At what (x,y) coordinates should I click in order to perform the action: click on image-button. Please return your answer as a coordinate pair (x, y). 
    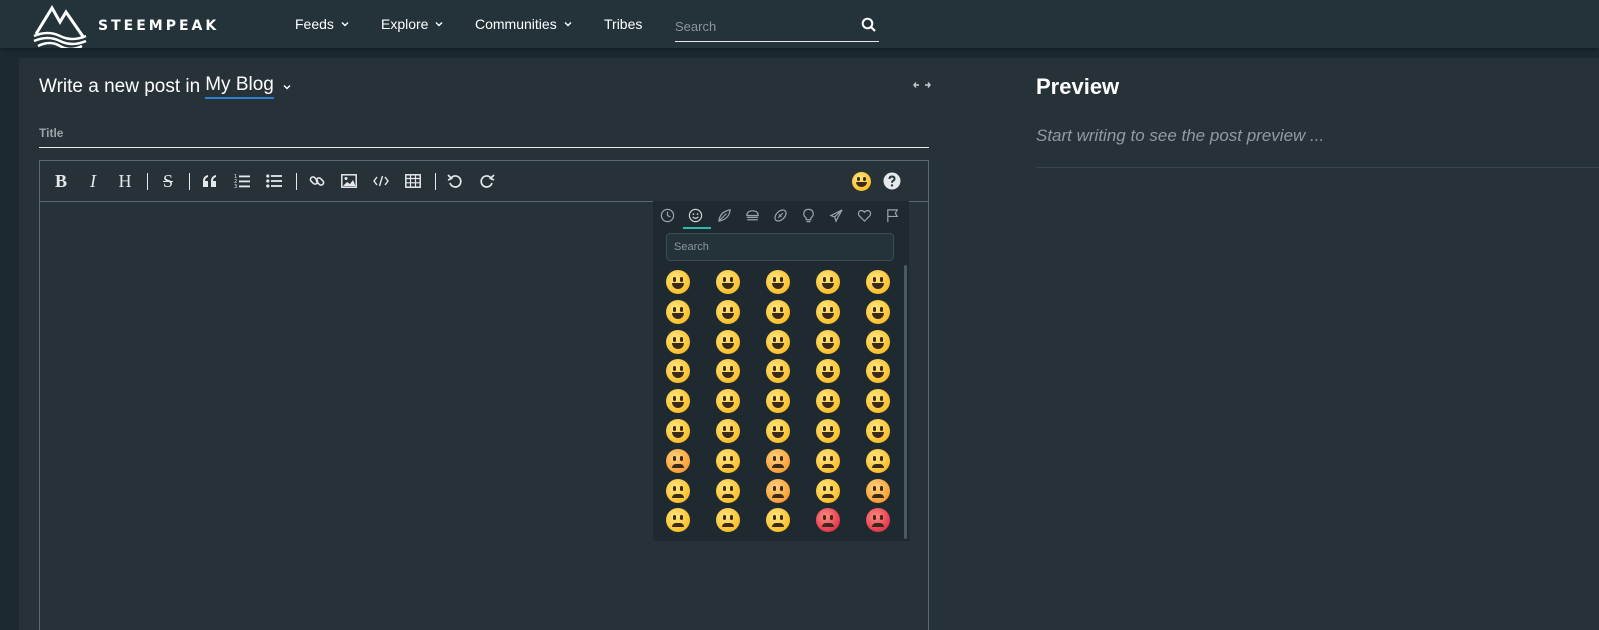
    Looking at the image, I should click on (349, 181).